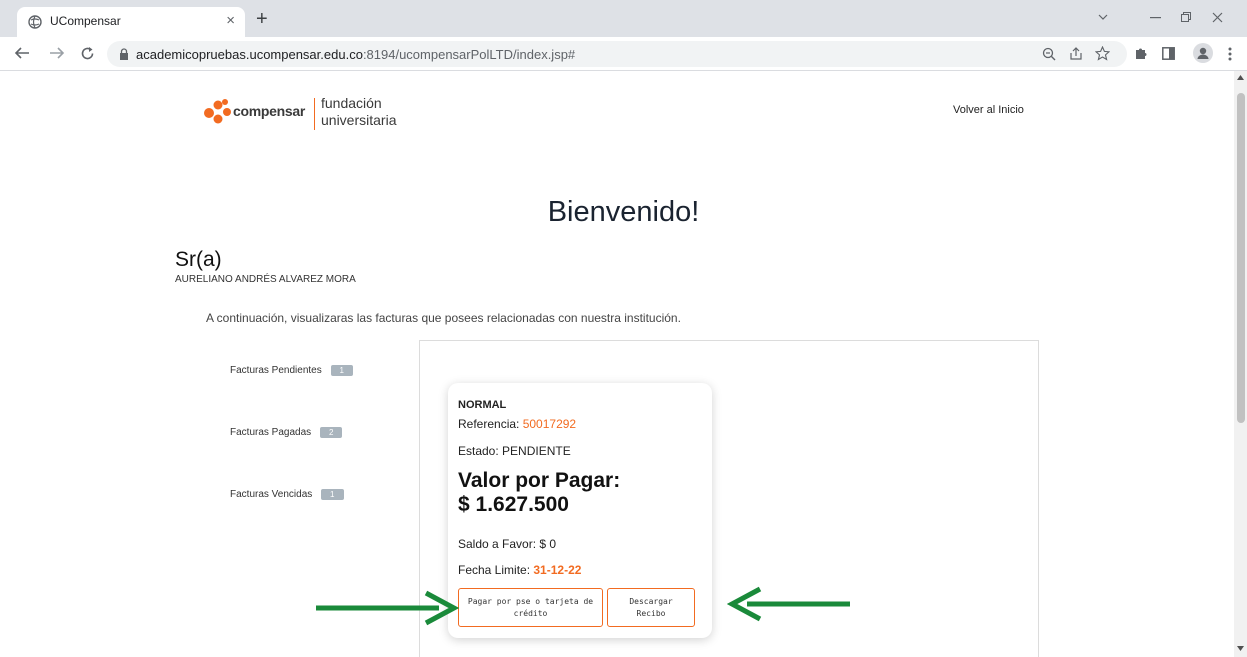 This screenshot has height=657, width=1247. I want to click on menu-kebab-icon, so click(1230, 54).